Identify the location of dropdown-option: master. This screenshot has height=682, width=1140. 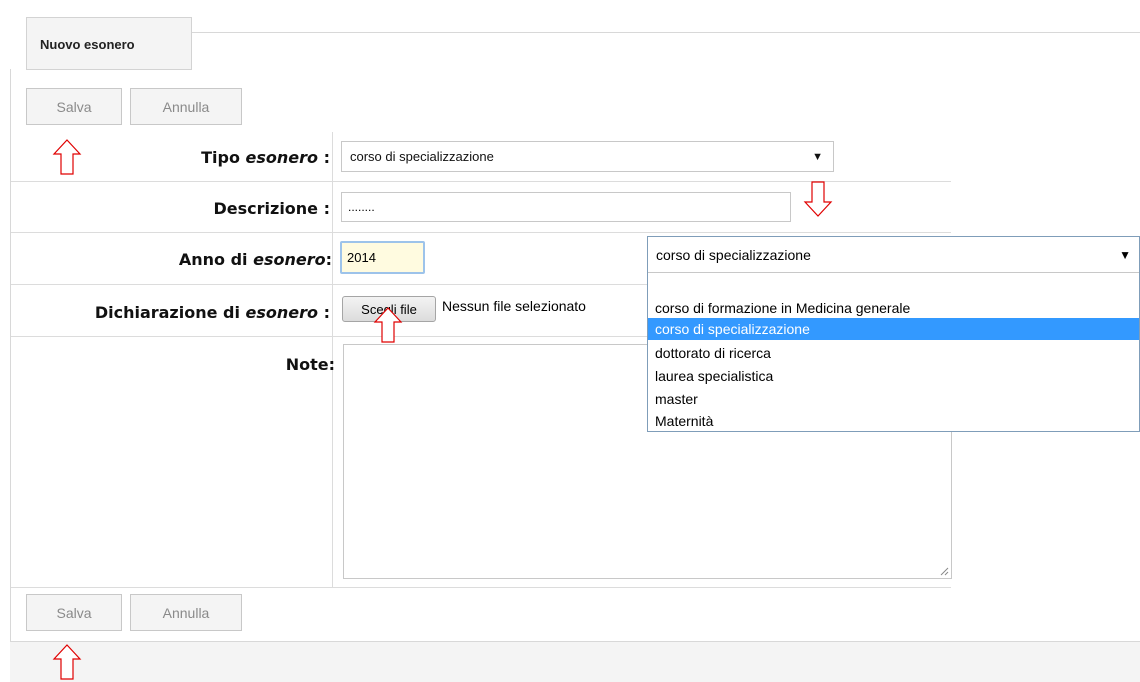
(893, 399).